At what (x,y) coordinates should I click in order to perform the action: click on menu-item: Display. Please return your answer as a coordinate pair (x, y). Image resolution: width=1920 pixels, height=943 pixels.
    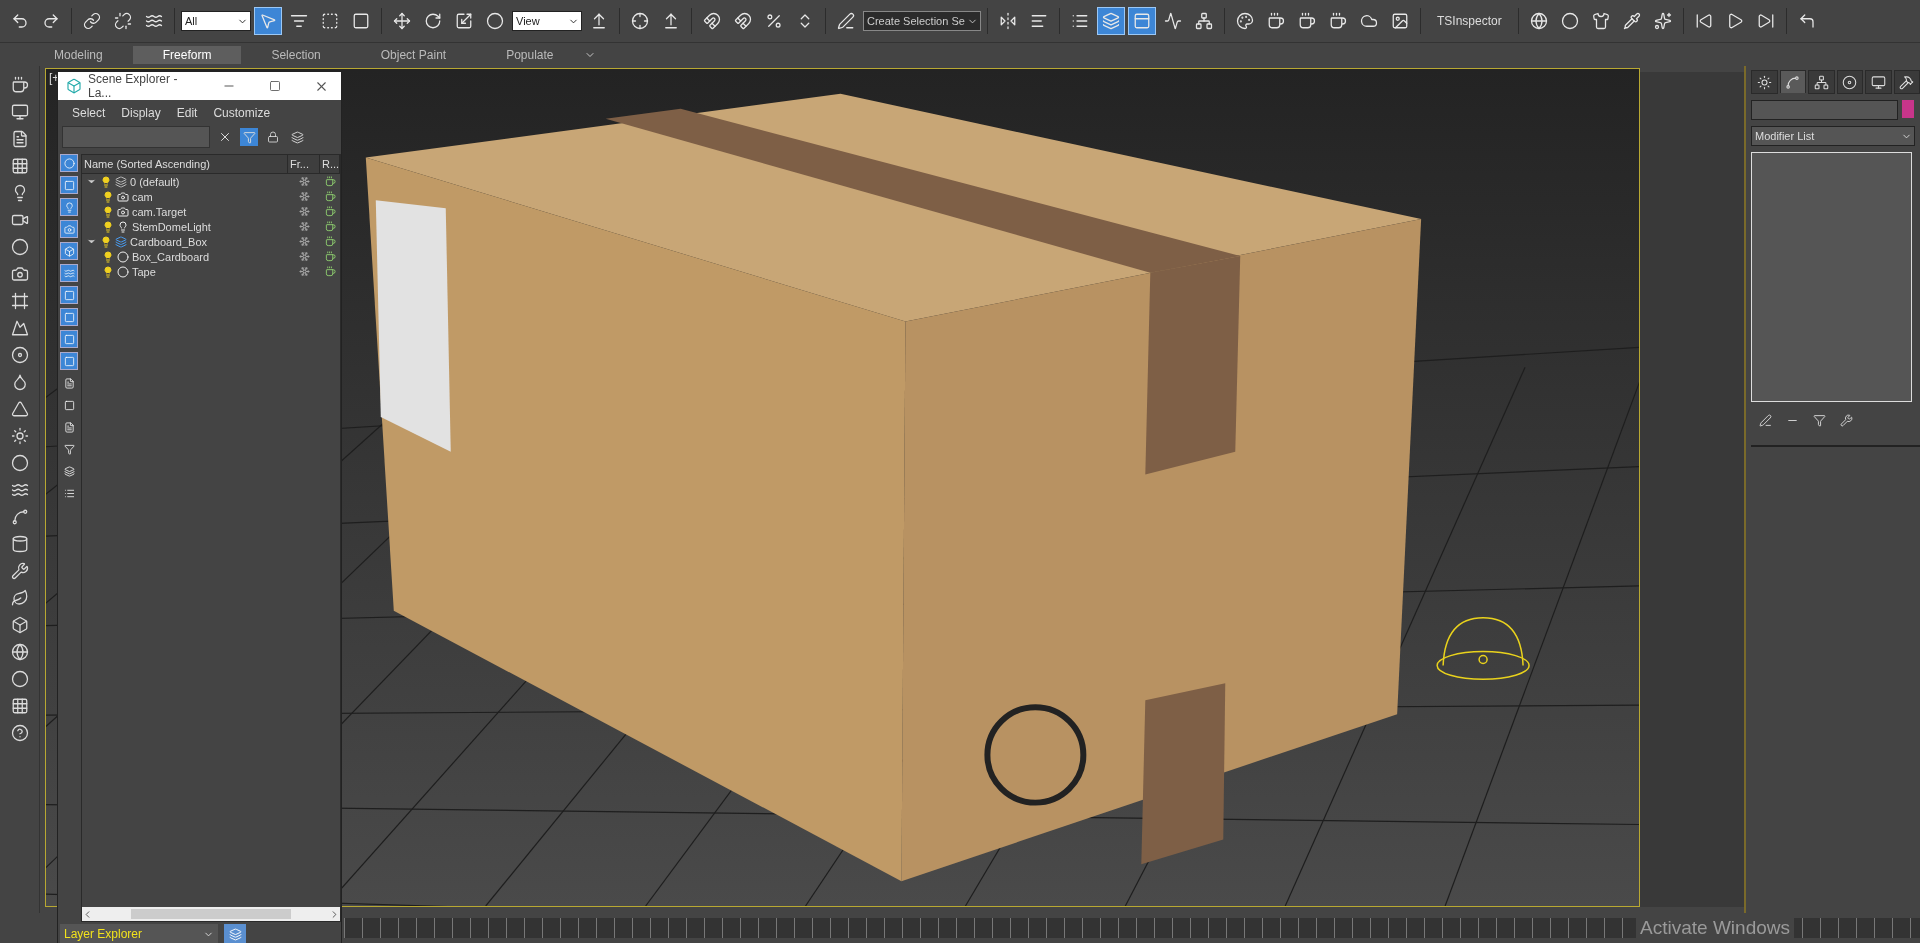
    Looking at the image, I should click on (141, 113).